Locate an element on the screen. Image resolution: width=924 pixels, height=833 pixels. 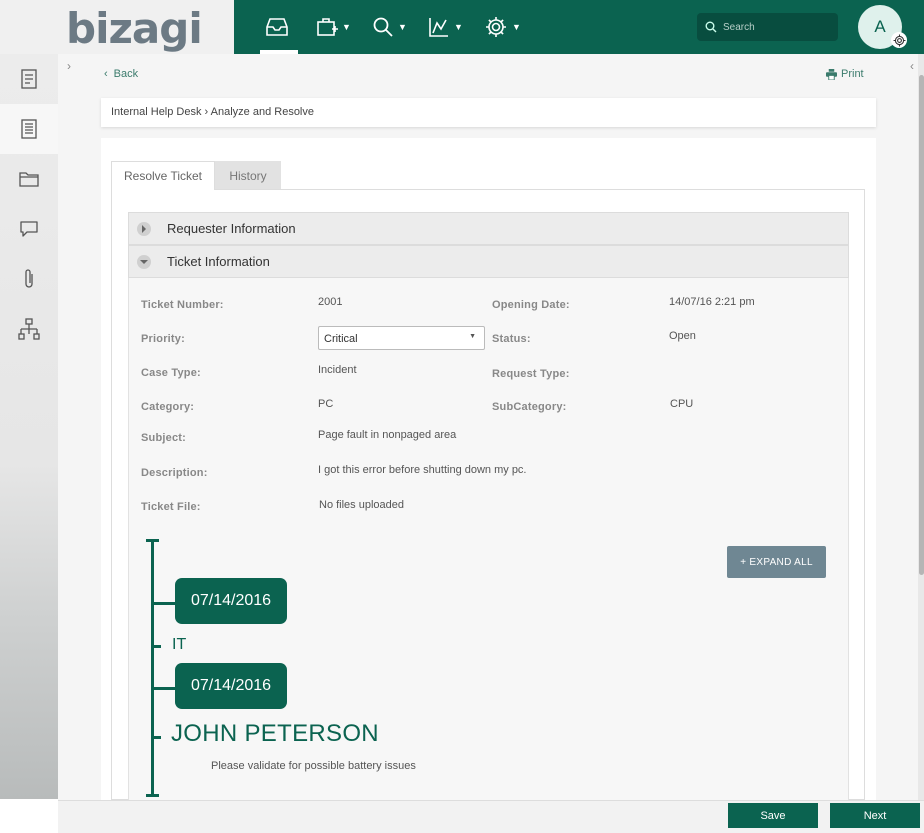
printer-icon is located at coordinates (831, 74).